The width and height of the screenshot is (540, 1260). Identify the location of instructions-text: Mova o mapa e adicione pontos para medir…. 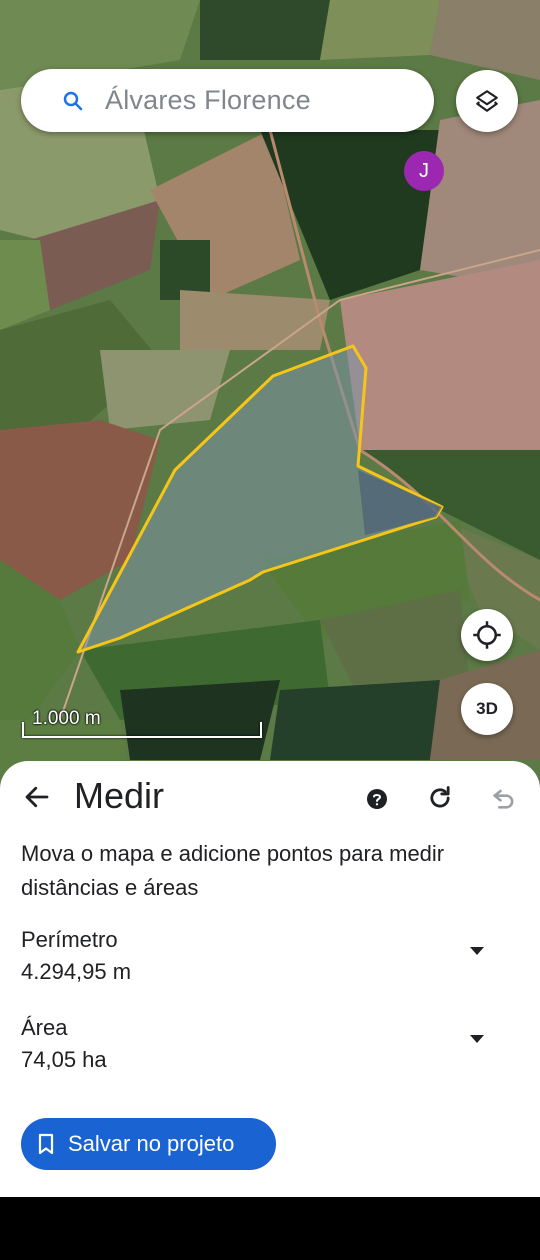
(233, 870).